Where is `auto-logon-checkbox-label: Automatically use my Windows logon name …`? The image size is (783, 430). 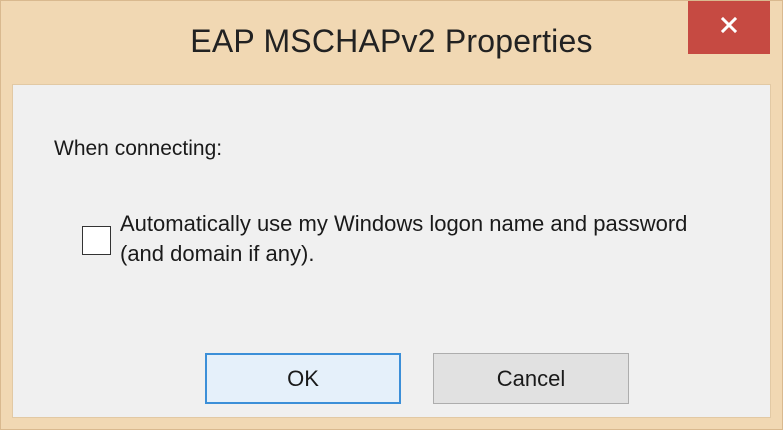
auto-logon-checkbox-label: Automatically use my Windows logon name … is located at coordinates (420, 239).